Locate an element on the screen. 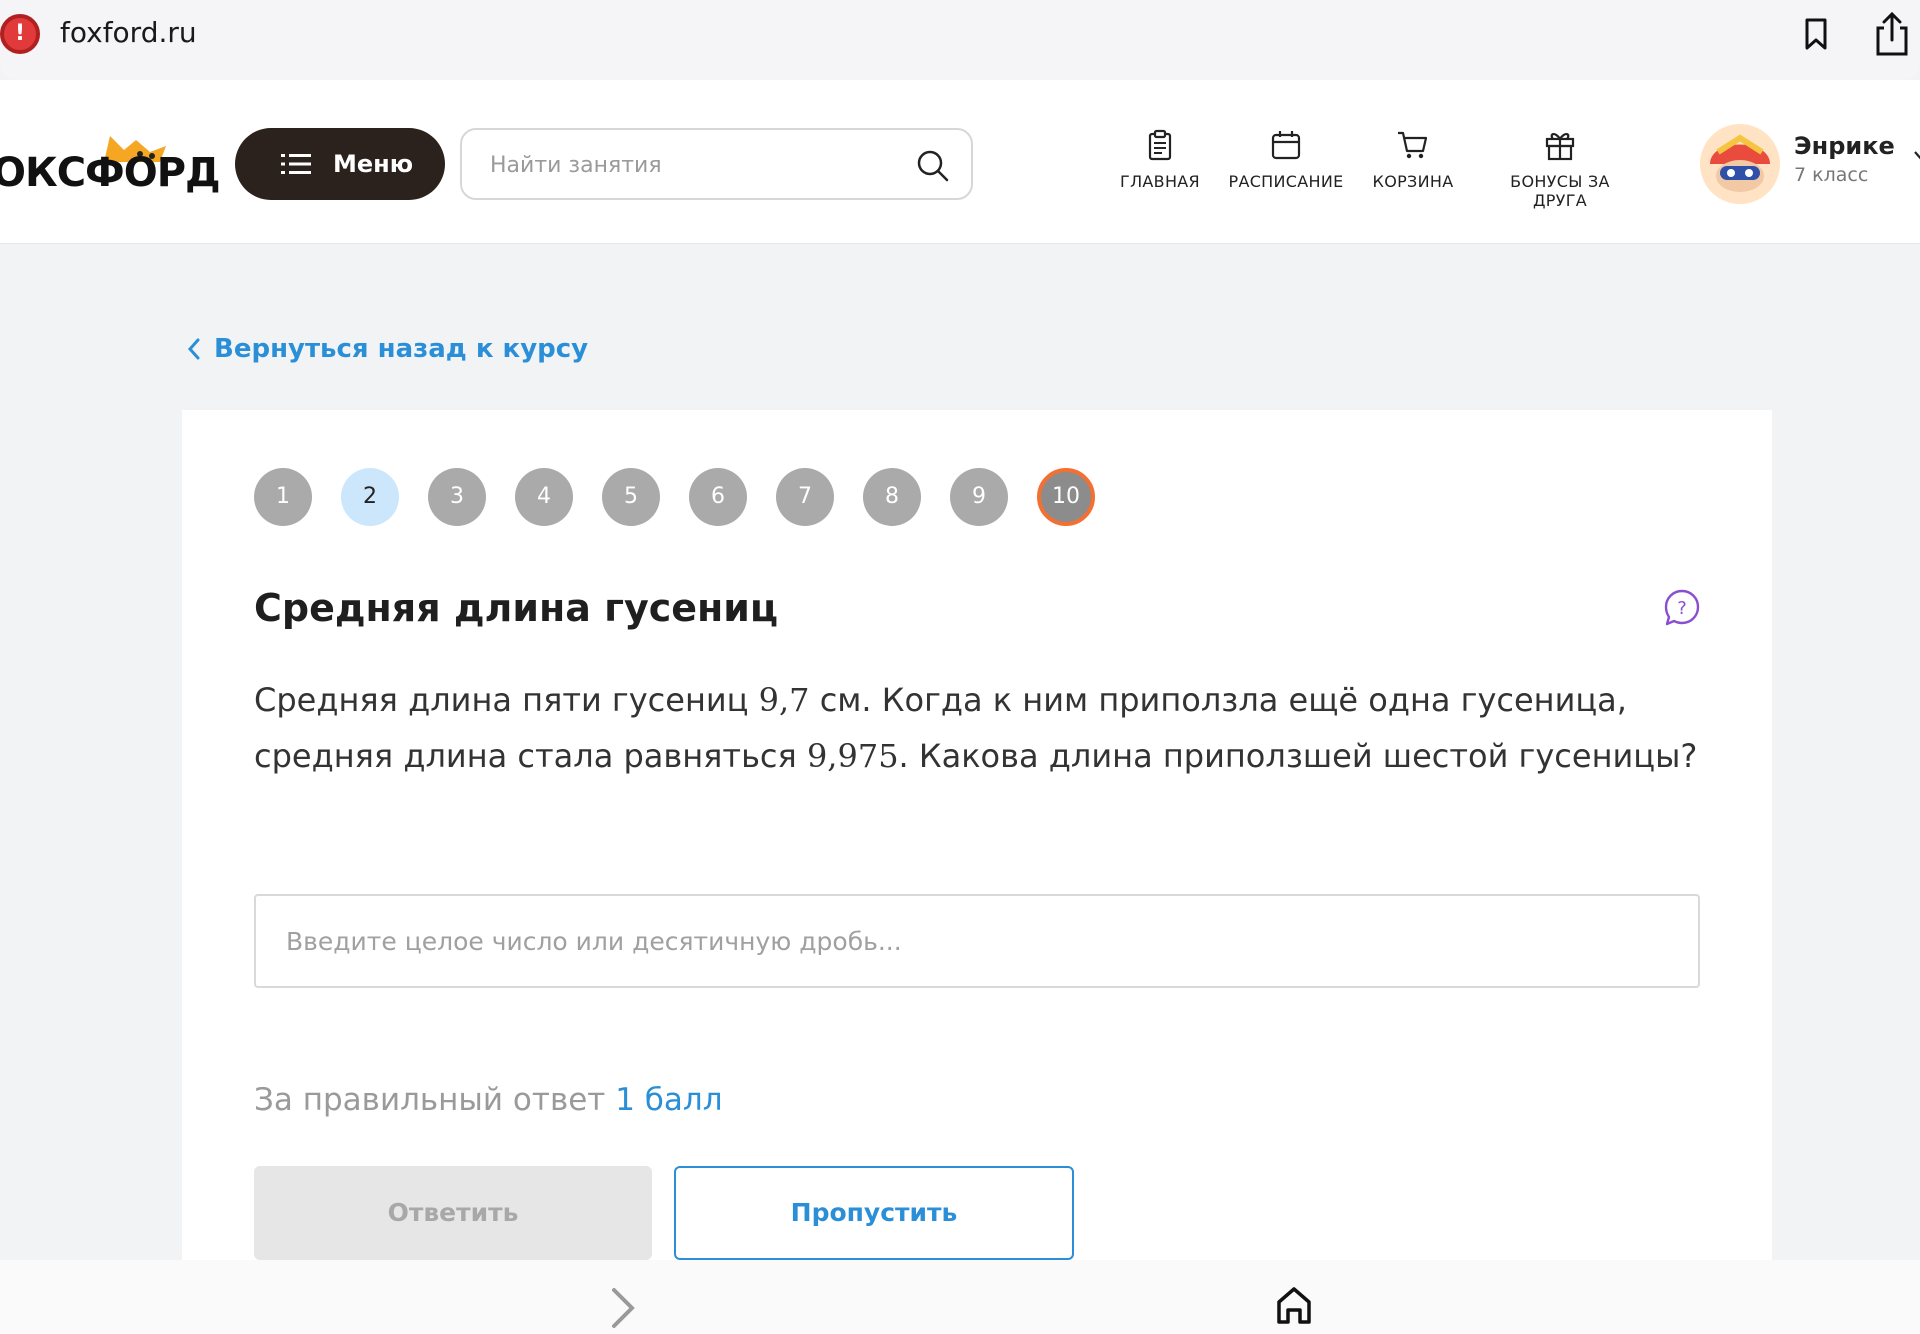  calendar-icon is located at coordinates (1286, 145).